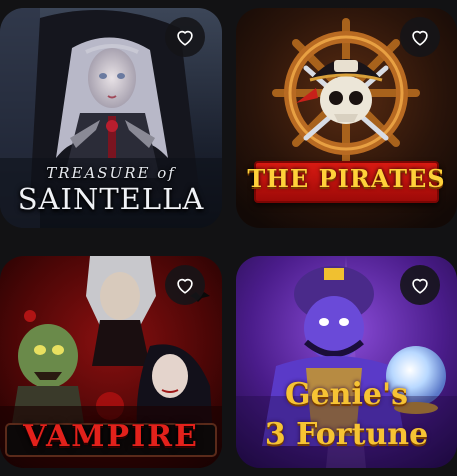 Image resolution: width=457 pixels, height=476 pixels. What do you see at coordinates (111, 436) in the screenshot?
I see `game-title: VAMPIRE` at bounding box center [111, 436].